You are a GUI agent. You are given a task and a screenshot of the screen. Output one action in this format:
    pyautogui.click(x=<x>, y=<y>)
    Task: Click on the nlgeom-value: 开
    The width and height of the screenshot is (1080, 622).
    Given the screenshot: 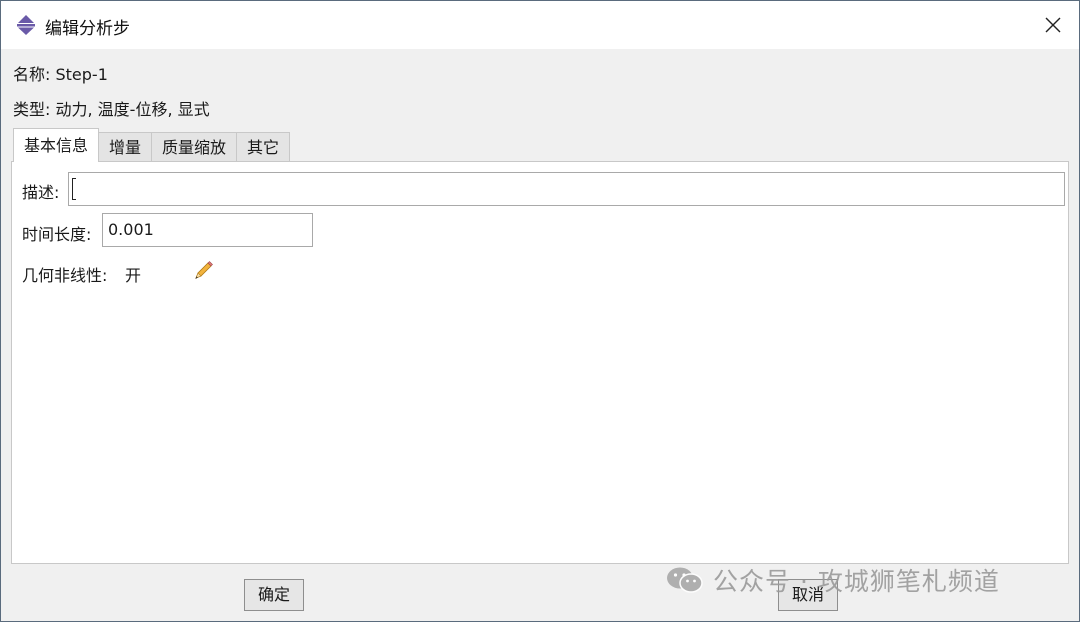 What is the action you would take?
    pyautogui.click(x=133, y=275)
    